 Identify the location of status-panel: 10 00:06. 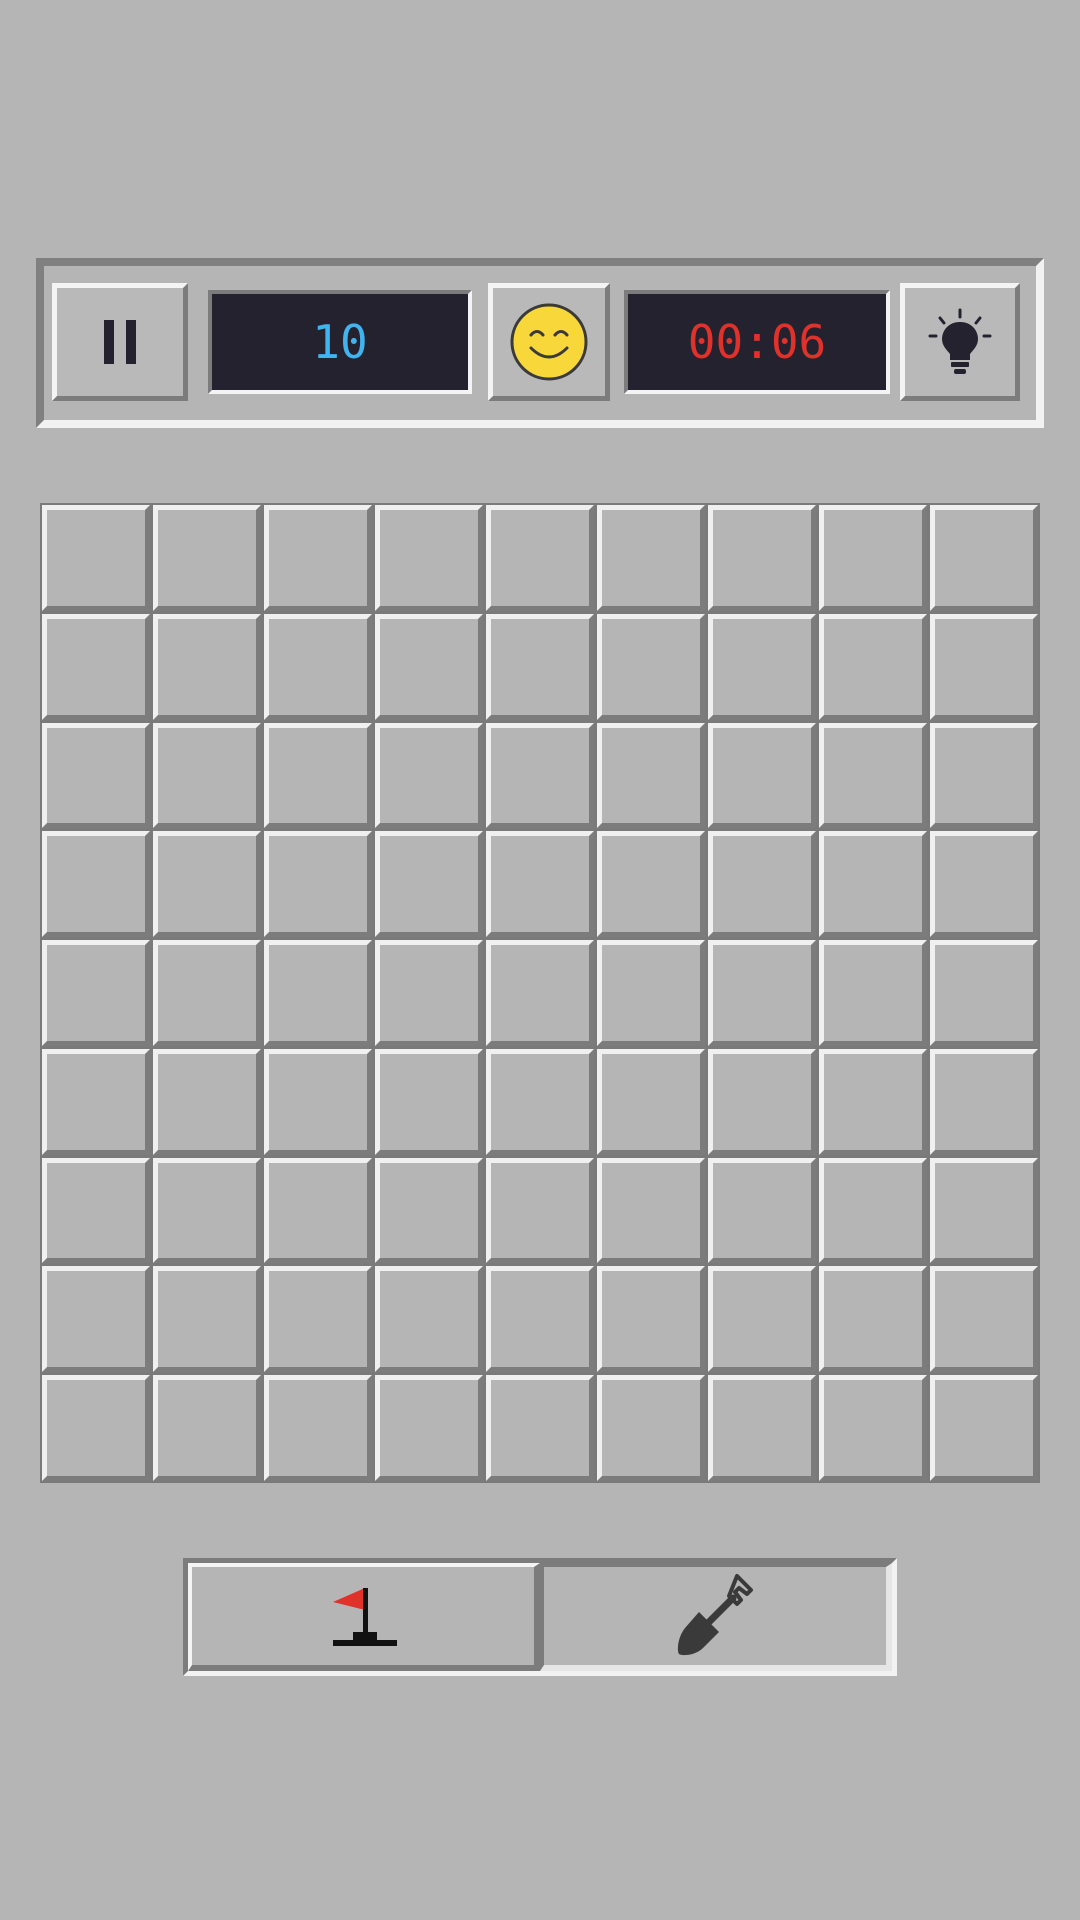
(540, 343).